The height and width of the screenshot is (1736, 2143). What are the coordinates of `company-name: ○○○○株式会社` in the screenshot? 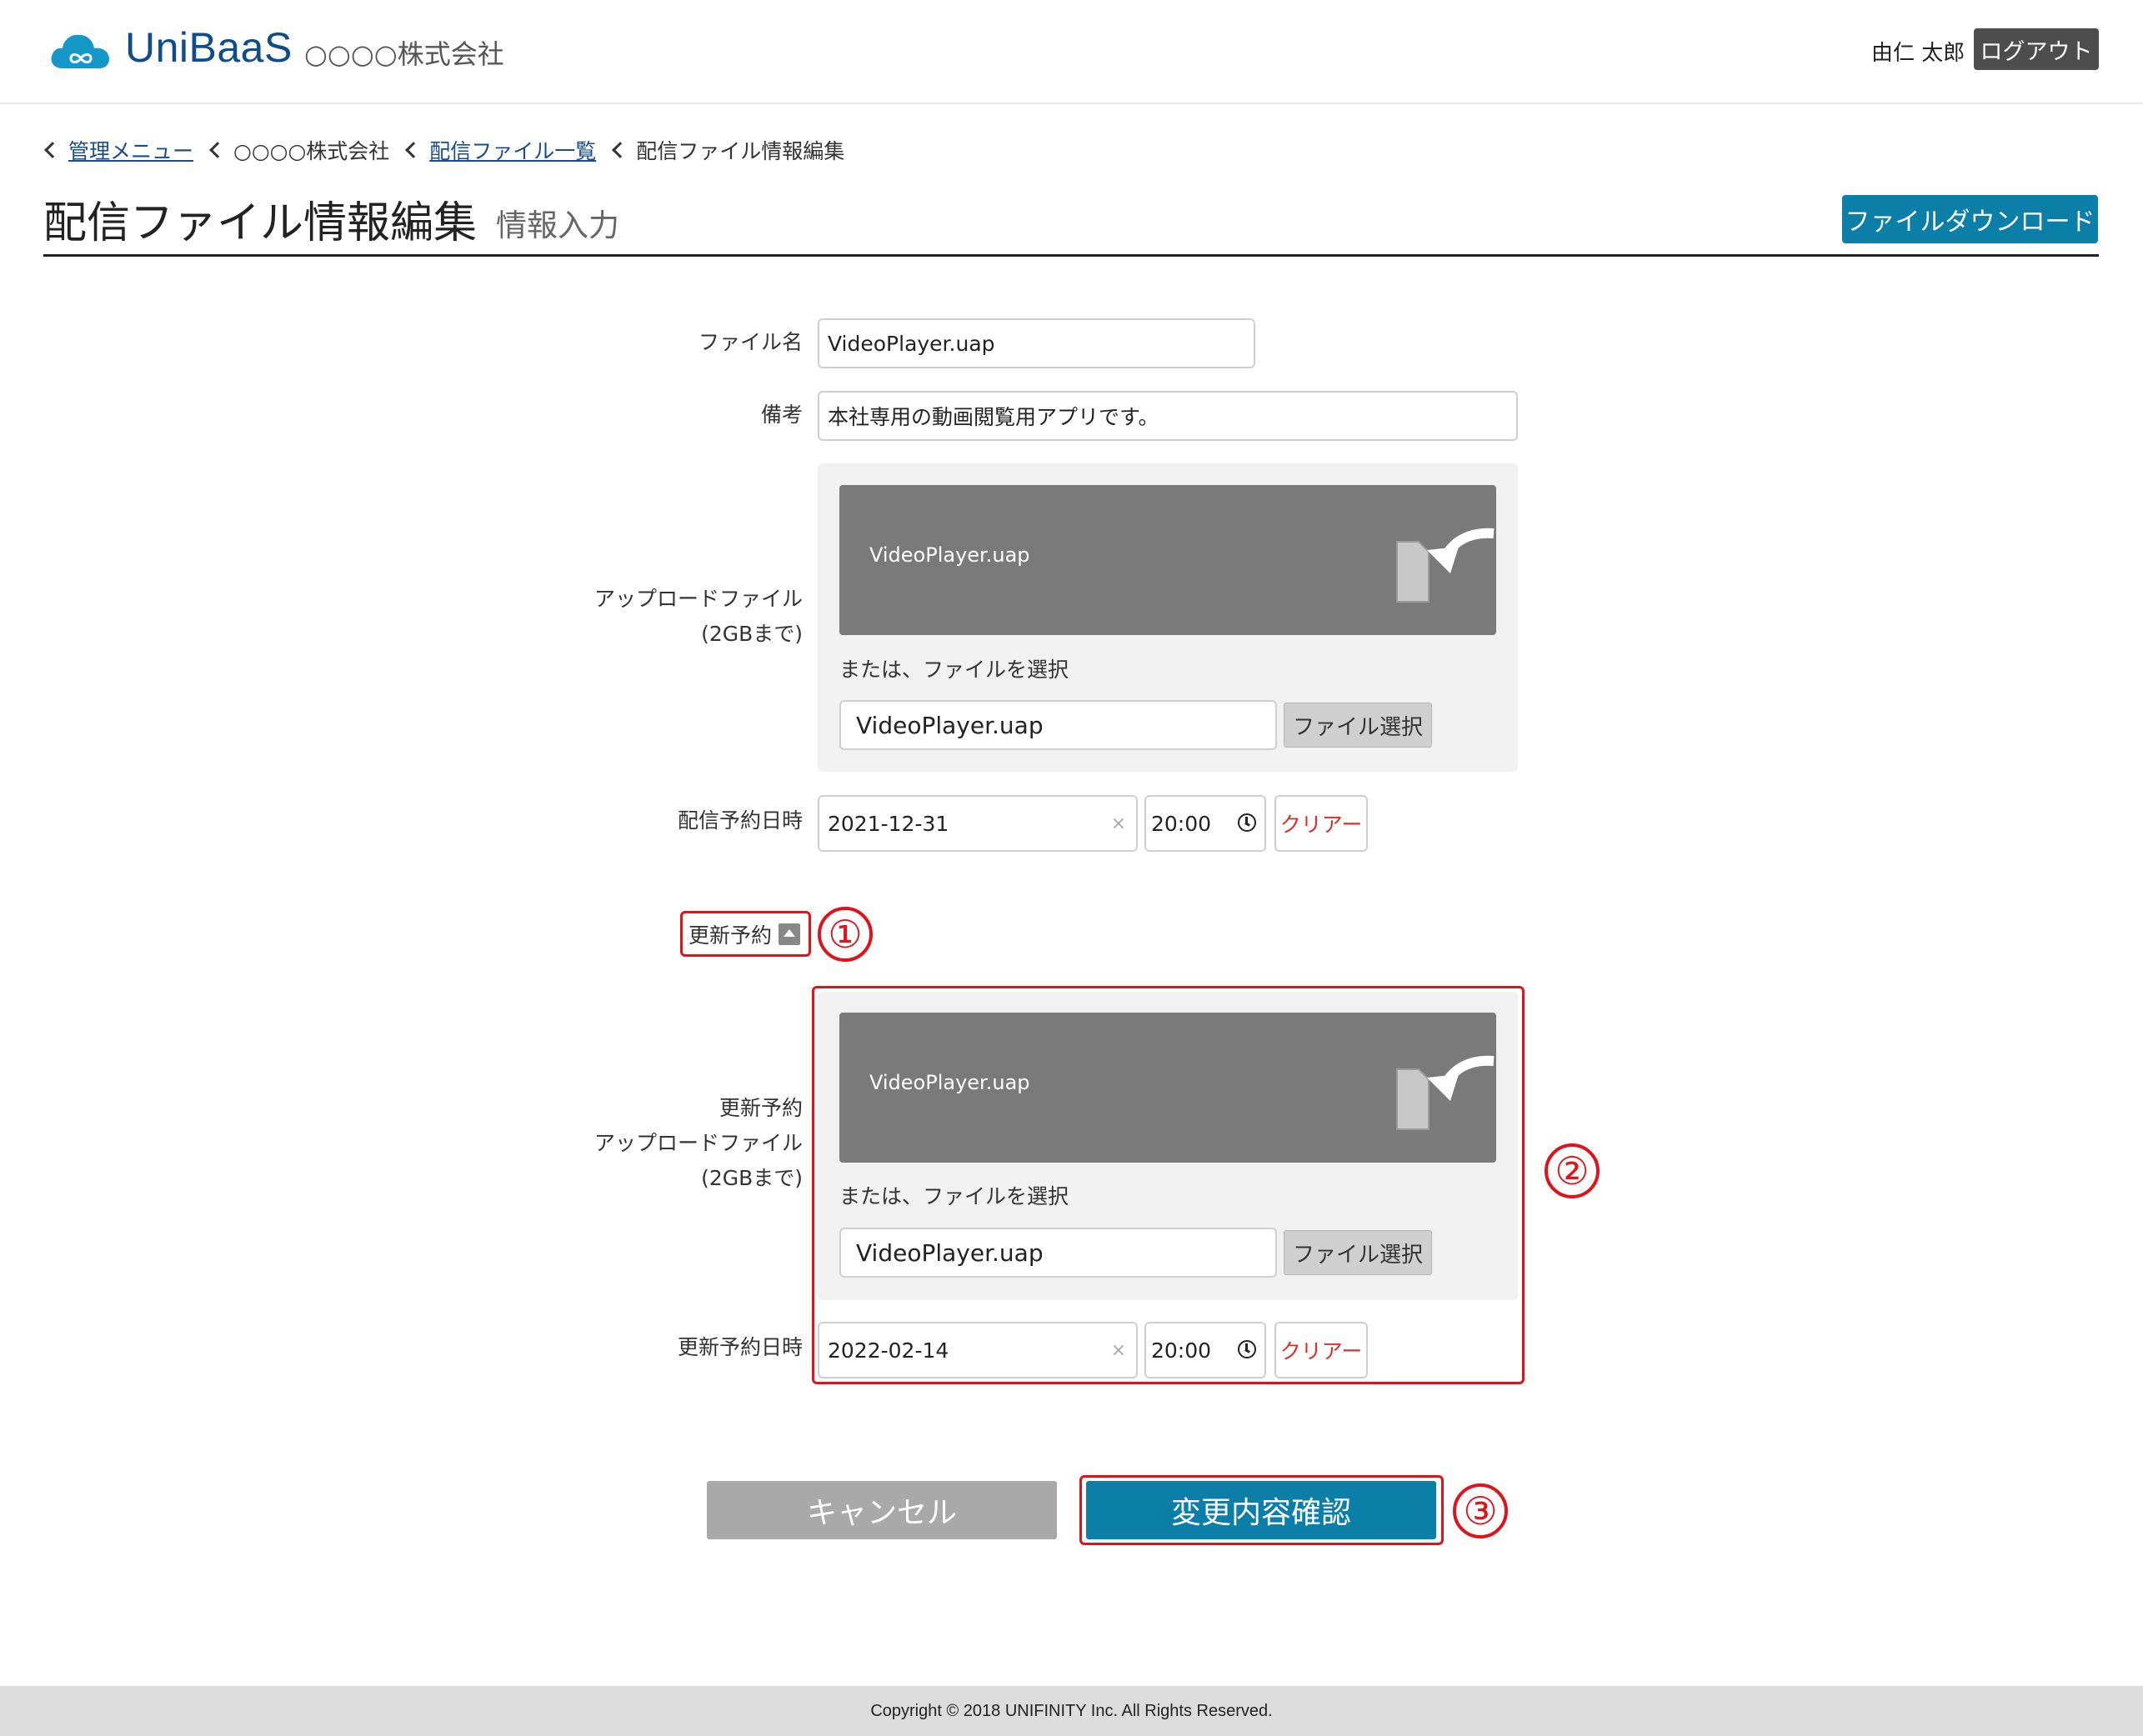 It's located at (404, 54).